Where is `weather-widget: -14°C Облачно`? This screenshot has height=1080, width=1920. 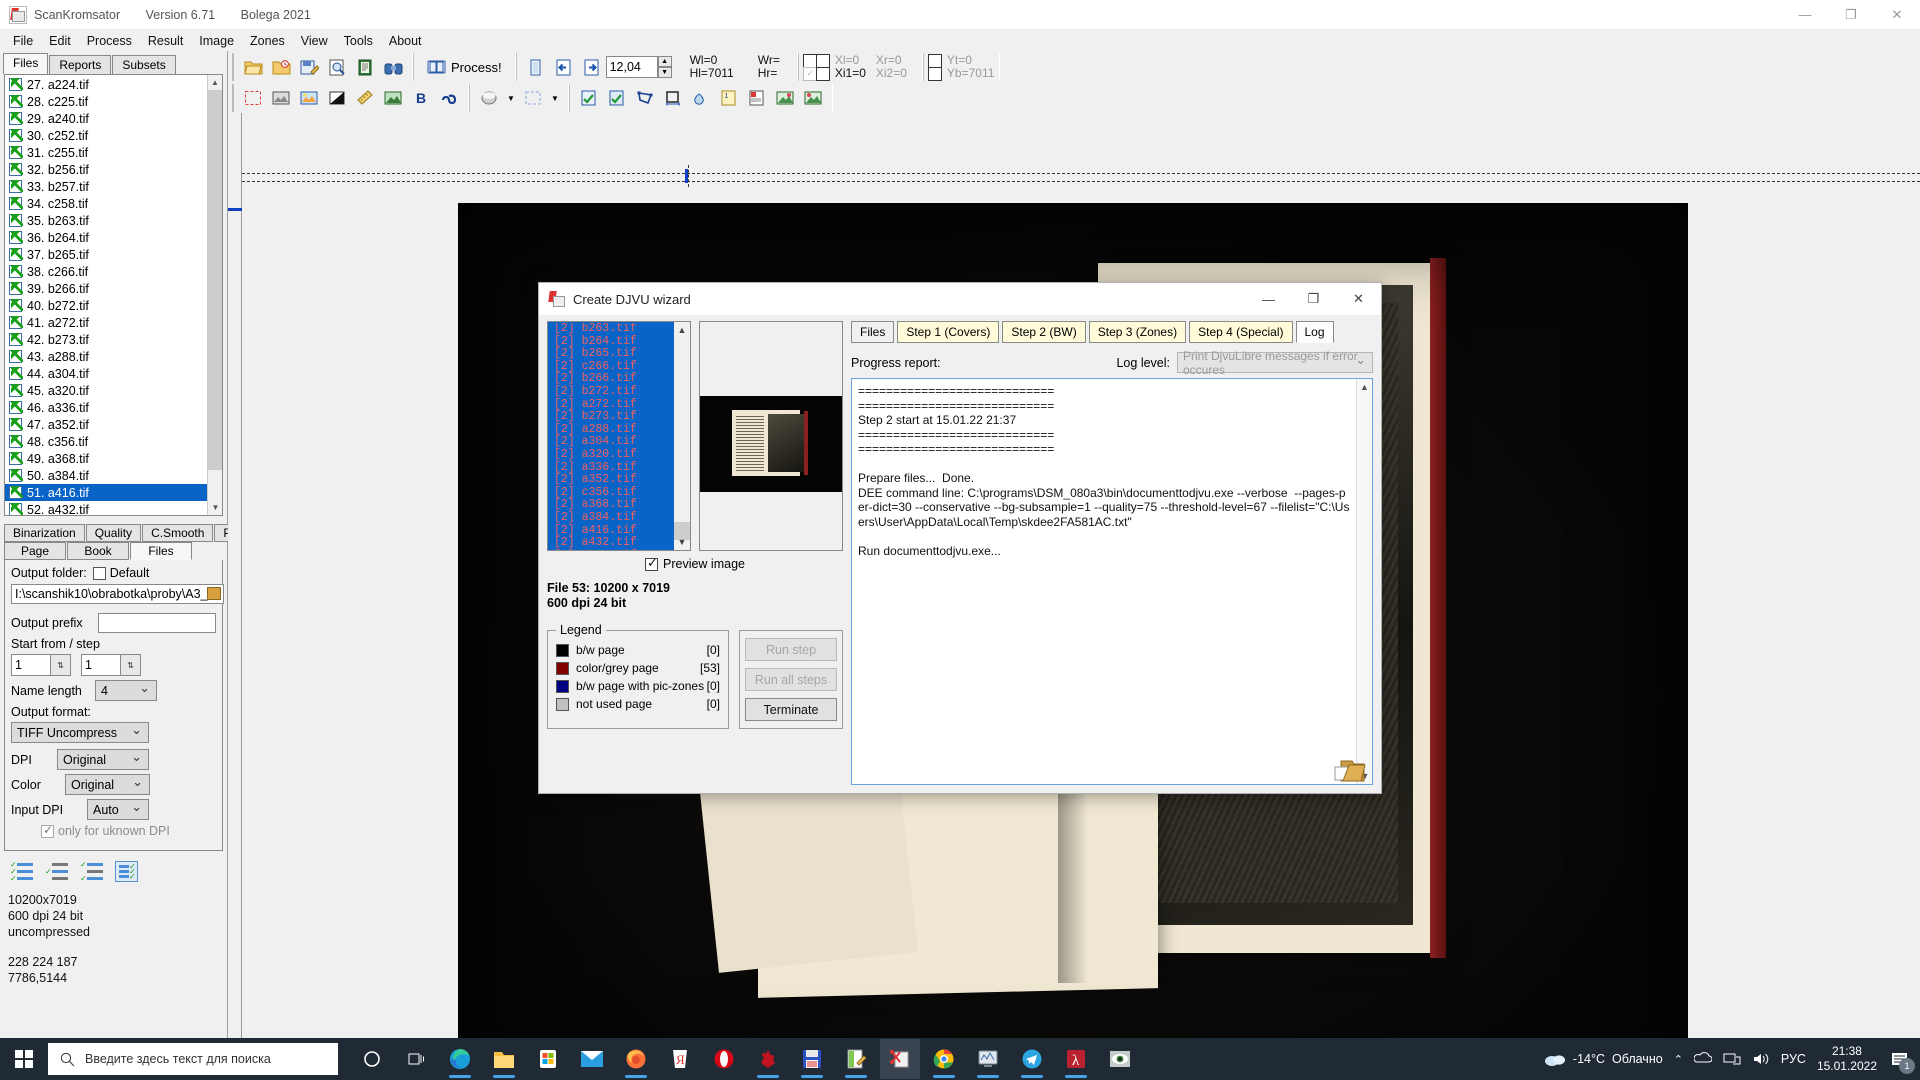 weather-widget: -14°C Облачно is located at coordinates (1603, 1059).